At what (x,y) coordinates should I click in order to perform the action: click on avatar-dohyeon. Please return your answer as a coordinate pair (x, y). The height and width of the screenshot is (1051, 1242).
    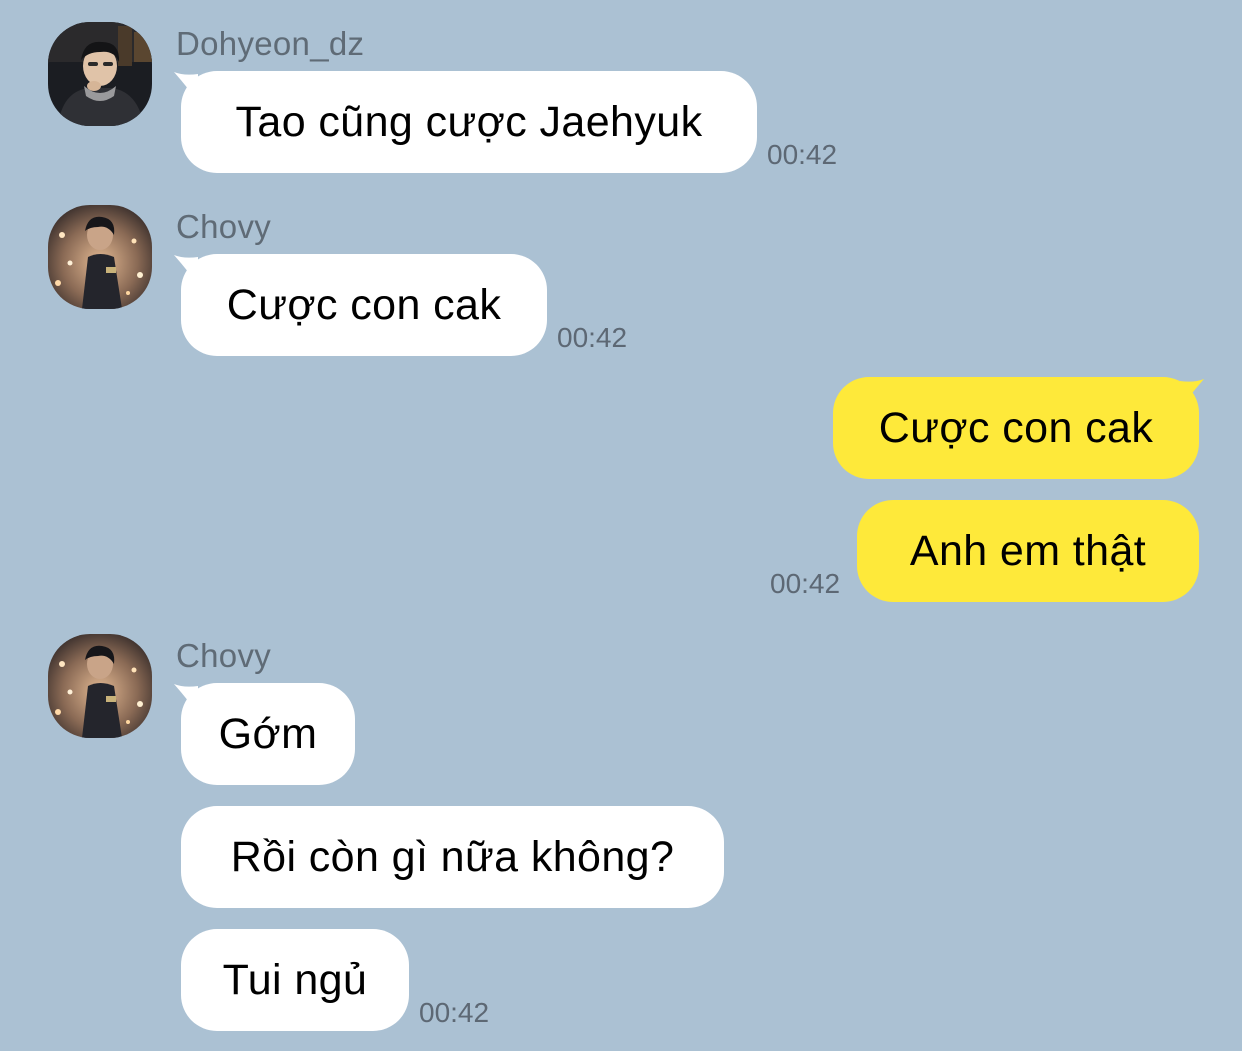
    Looking at the image, I should click on (100, 74).